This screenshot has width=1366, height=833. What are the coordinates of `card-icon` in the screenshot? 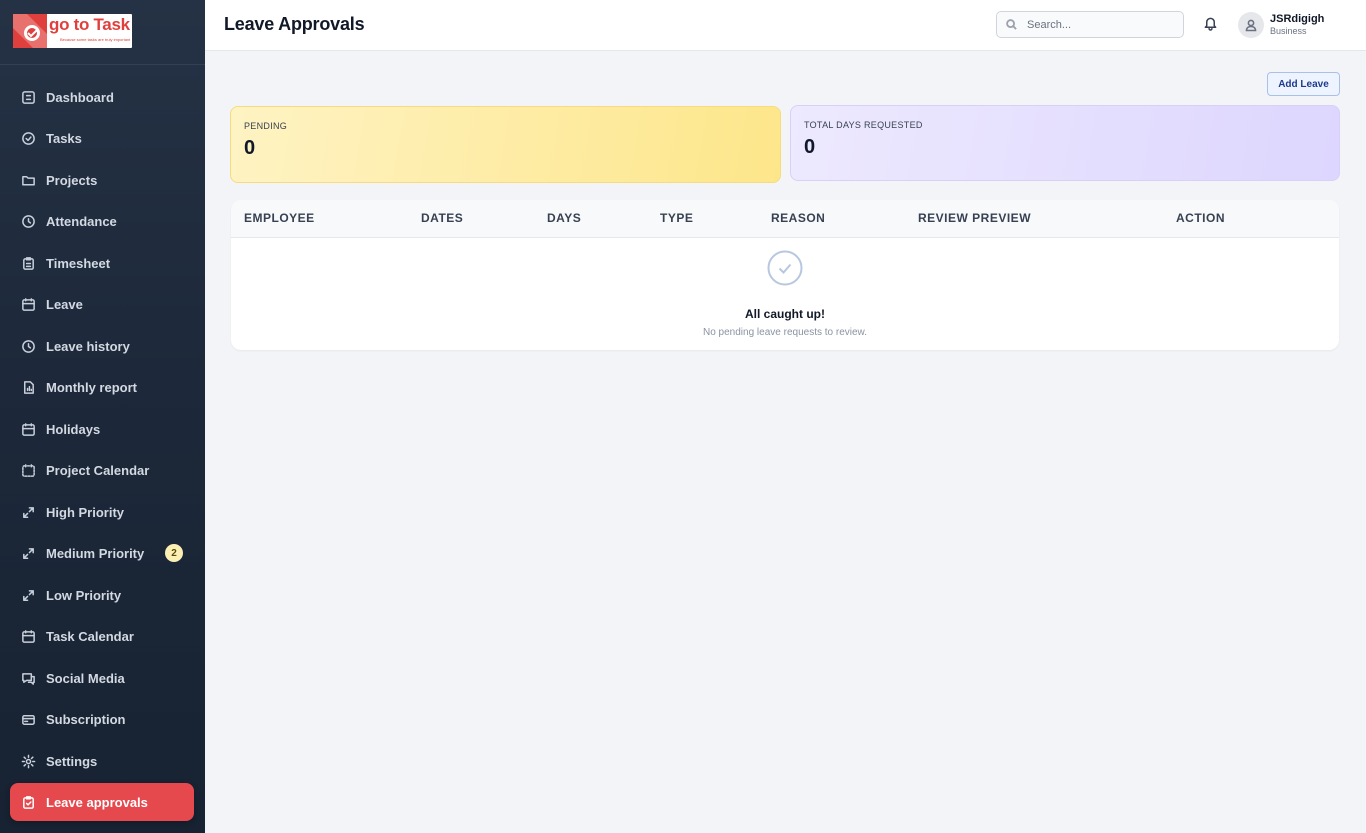 It's located at (28, 719).